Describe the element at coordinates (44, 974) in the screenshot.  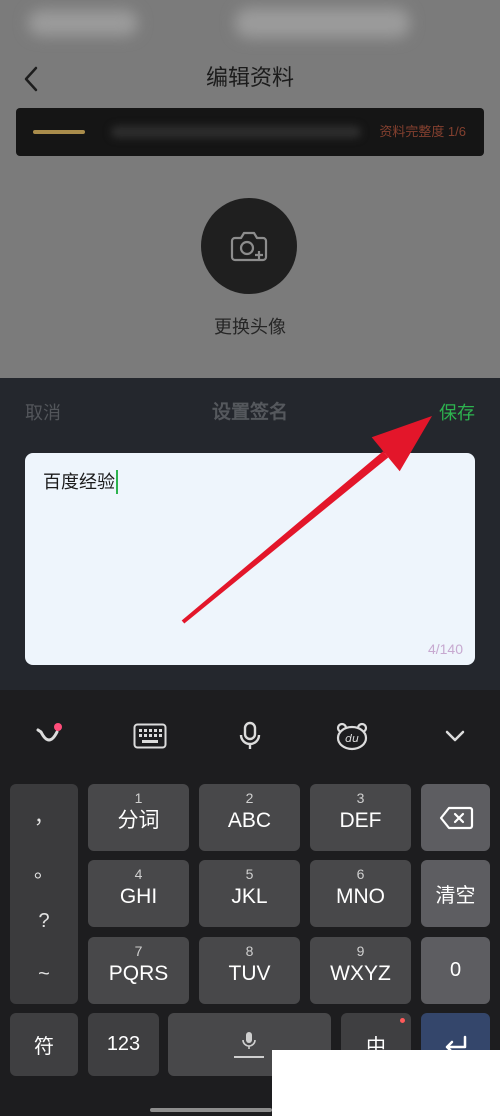
I see `symbol-key-tilde: ~` at that location.